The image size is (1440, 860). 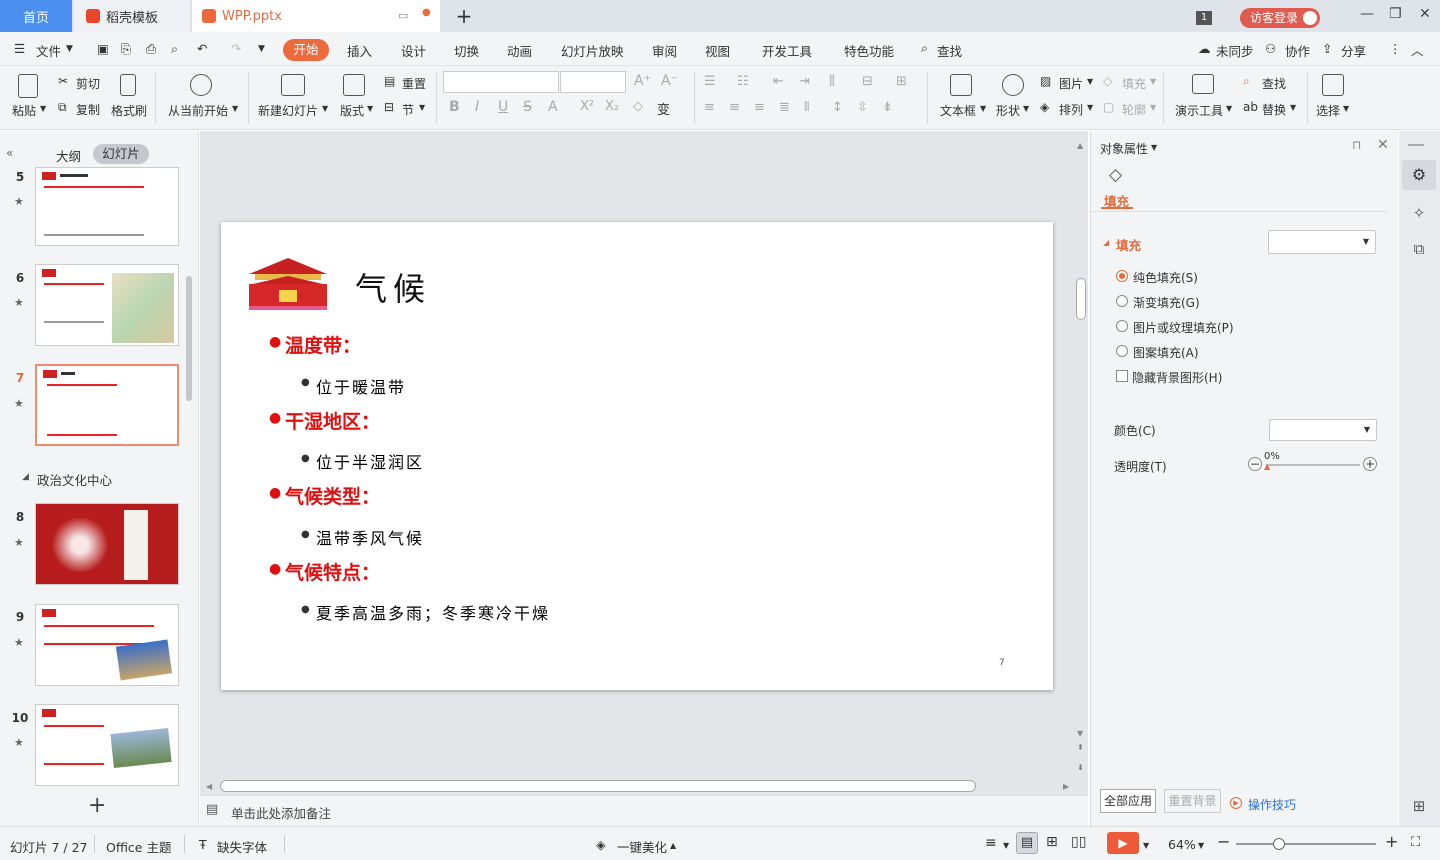 I want to click on search-icon: ⌕, so click(x=924, y=48).